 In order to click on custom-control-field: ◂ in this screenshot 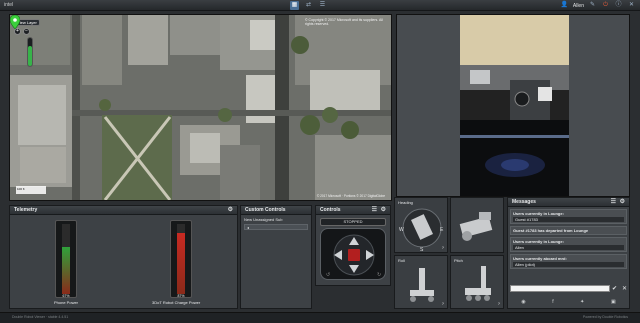, I will do `click(276, 227)`.